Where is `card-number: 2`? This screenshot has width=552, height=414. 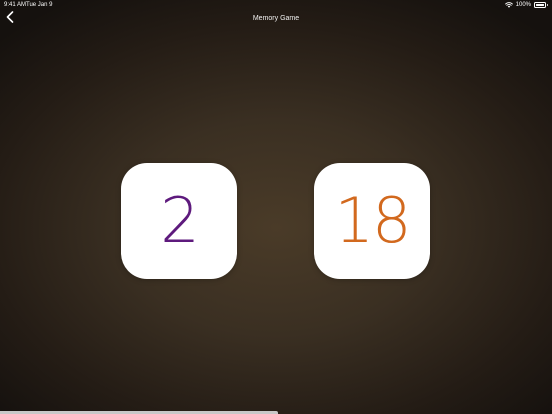 card-number: 2 is located at coordinates (179, 220).